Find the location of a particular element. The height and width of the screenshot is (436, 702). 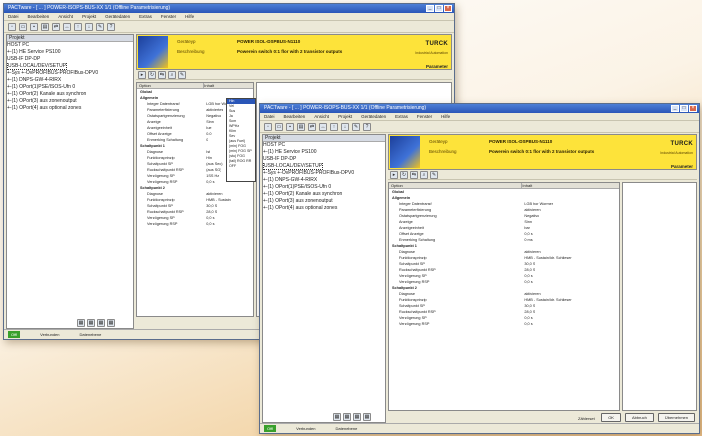

cancel-button: Abbruch is located at coordinates (639, 417).